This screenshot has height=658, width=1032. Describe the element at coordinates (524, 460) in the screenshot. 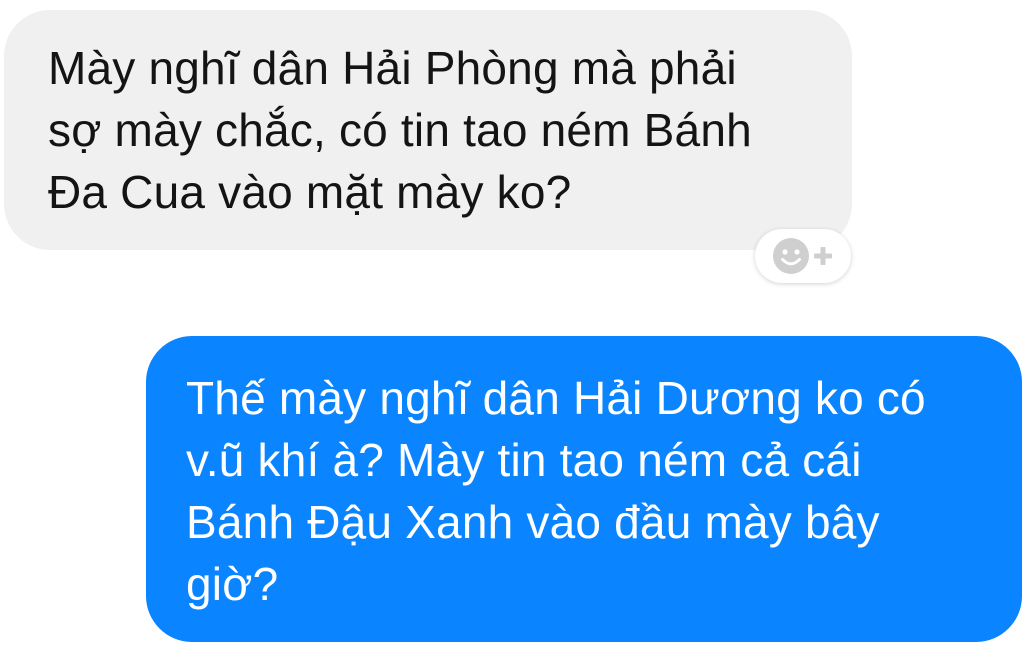

I see `message-text-line: v.ũ khí à? Mày tin tao ném cả cái` at that location.